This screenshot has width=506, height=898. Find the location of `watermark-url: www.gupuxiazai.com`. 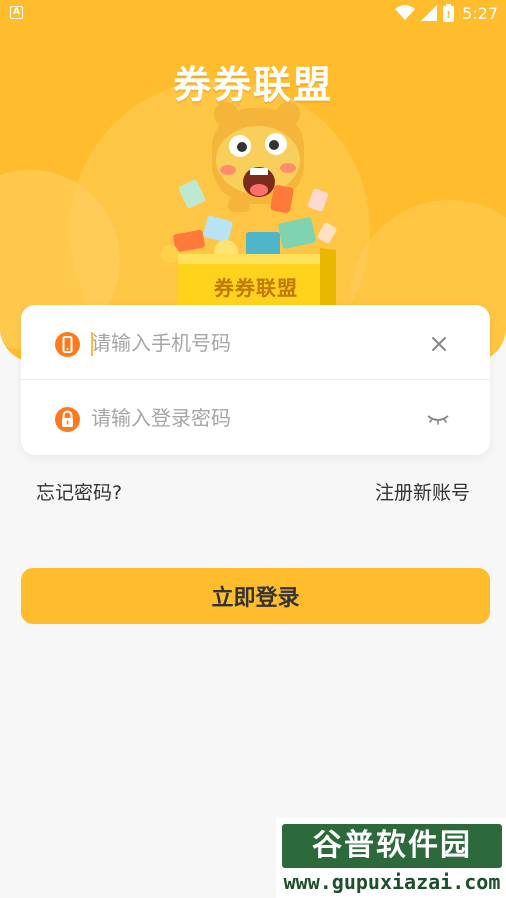

watermark-url: www.gupuxiazai.com is located at coordinates (392, 882).